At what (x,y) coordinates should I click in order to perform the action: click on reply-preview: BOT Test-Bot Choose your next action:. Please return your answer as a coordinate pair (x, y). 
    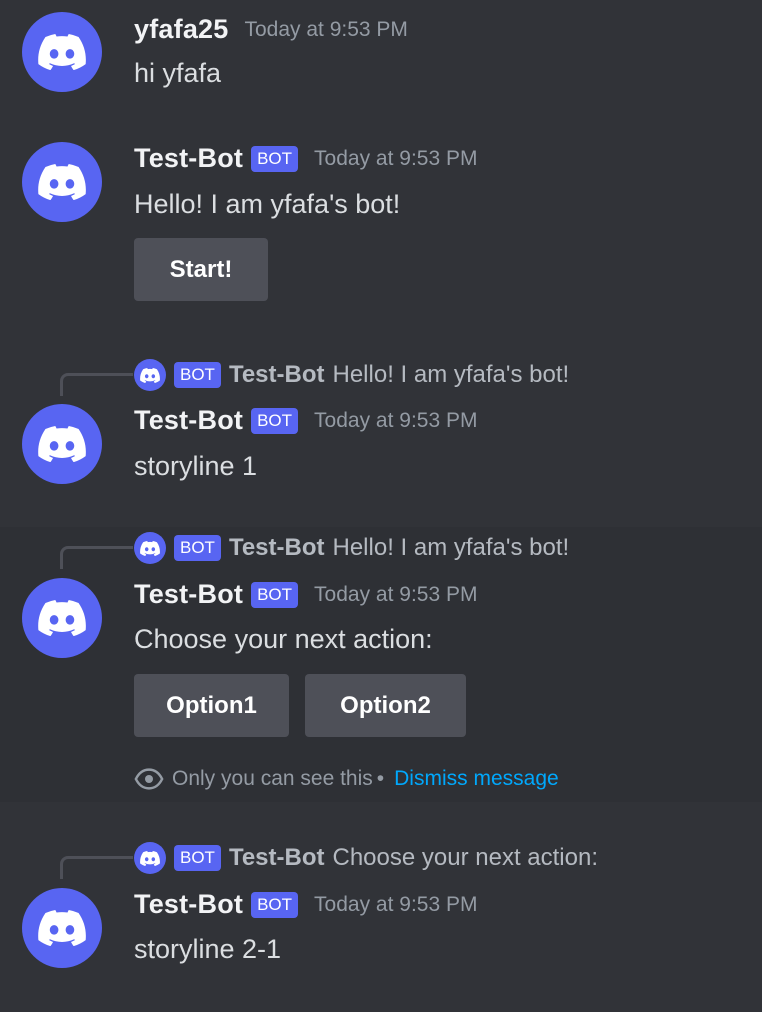
    Looking at the image, I should click on (366, 858).